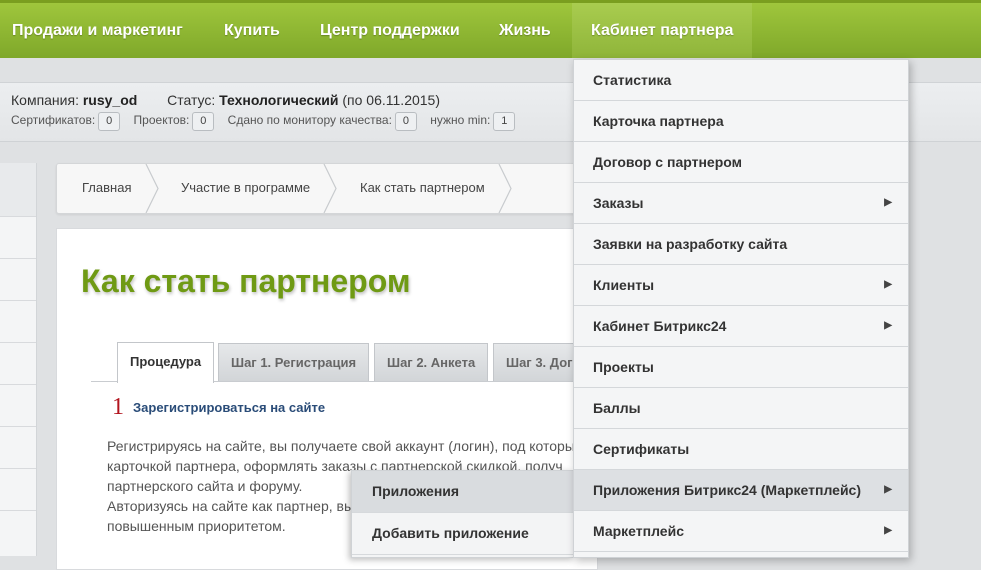 The image size is (981, 570). Describe the element at coordinates (245, 188) in the screenshot. I see `breadcrumb-program: Участие в программе` at that location.